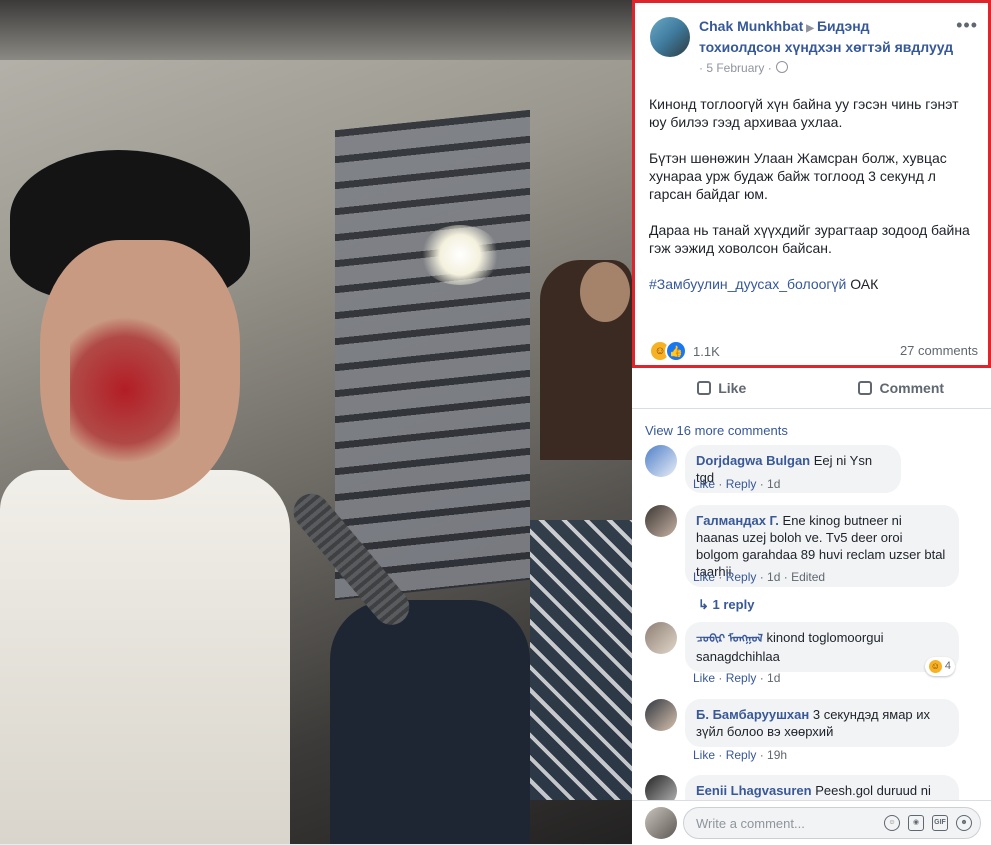 This screenshot has height=845, width=991. What do you see at coordinates (125, 390) in the screenshot?
I see `photo-blood` at bounding box center [125, 390].